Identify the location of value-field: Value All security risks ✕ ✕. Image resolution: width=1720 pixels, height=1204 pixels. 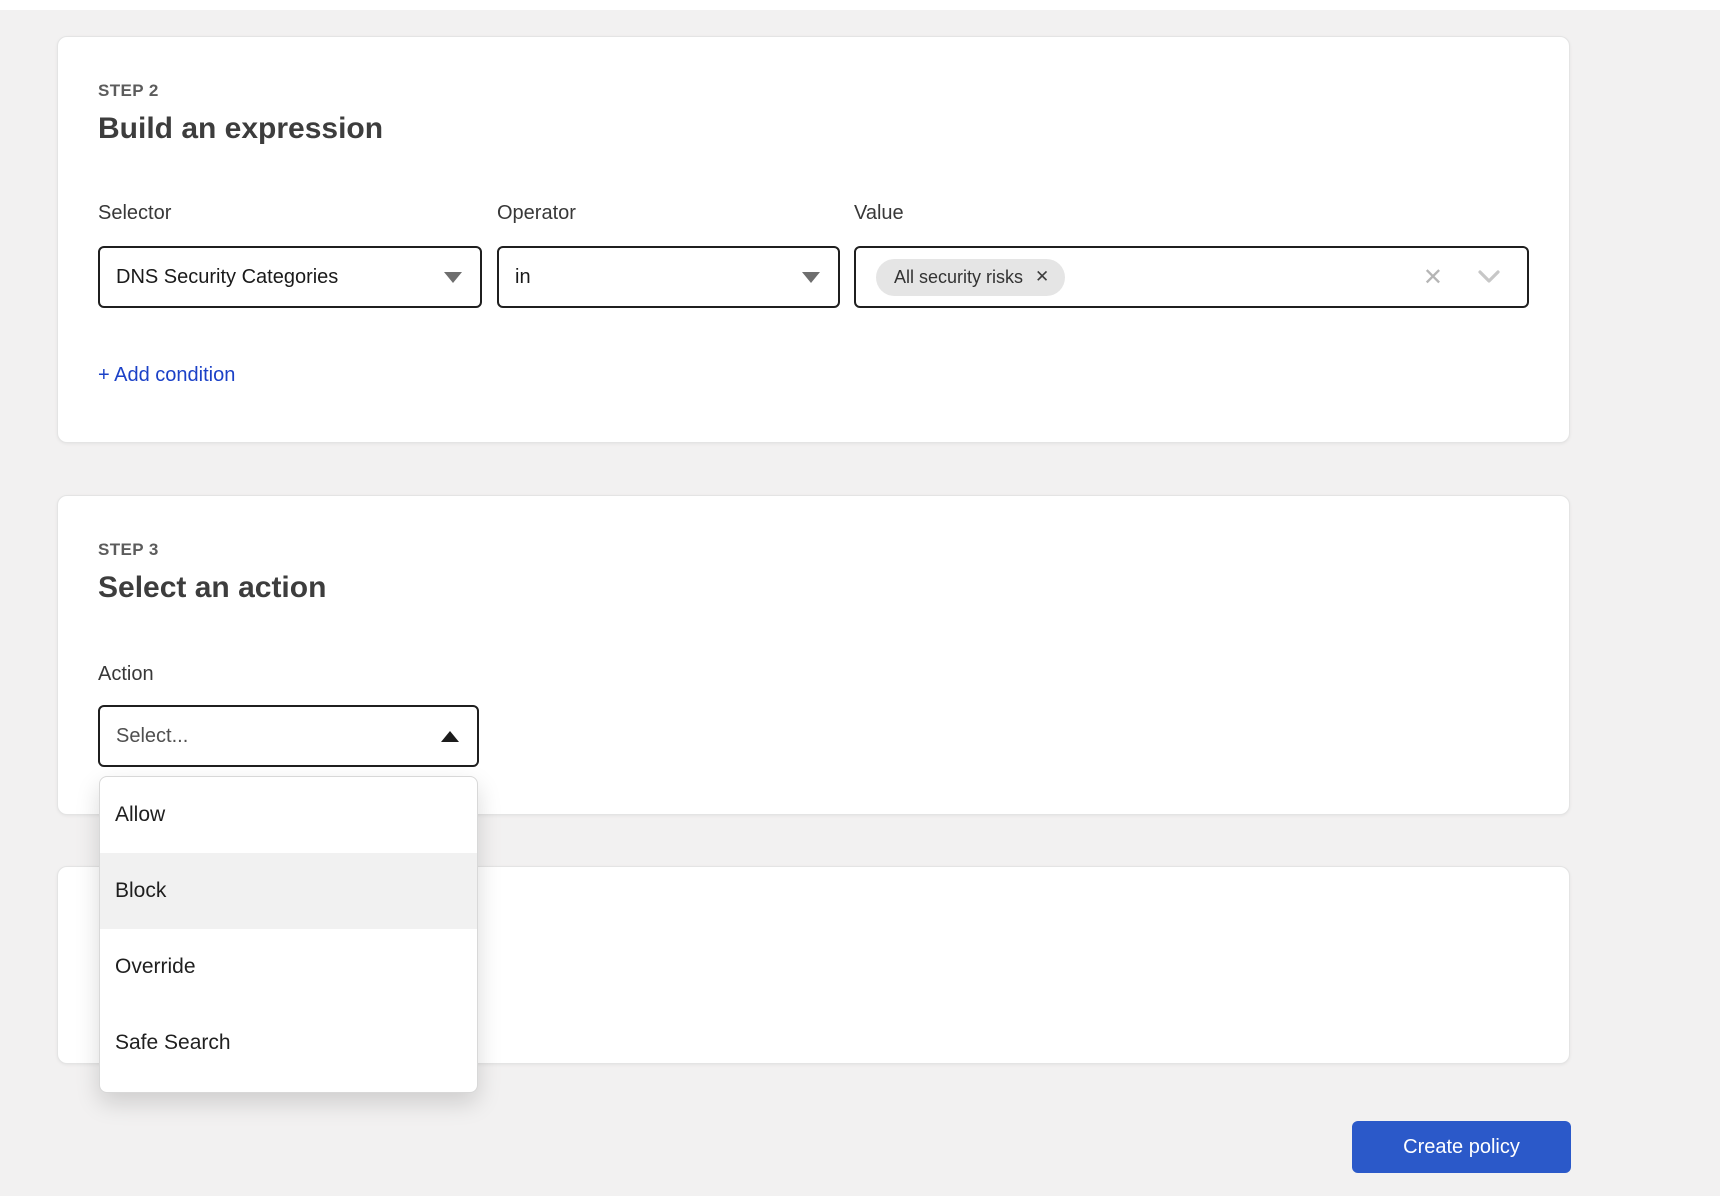
(1191, 254).